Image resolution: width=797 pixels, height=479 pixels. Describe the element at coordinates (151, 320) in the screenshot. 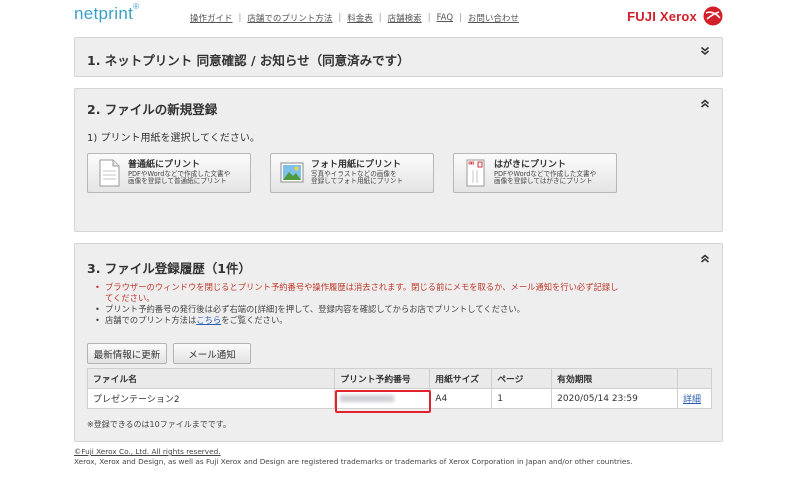

I see `store-note-text: 店舗でのプリント方法は` at that location.